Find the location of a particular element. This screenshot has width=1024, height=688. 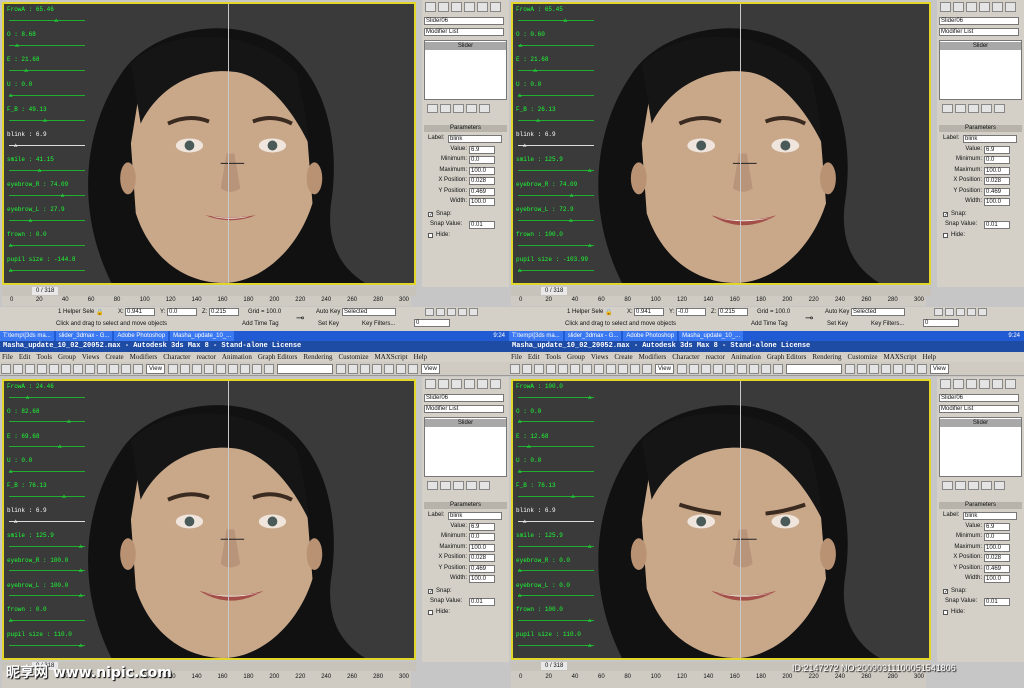

y-coord-field: -0.0 is located at coordinates (691, 312).